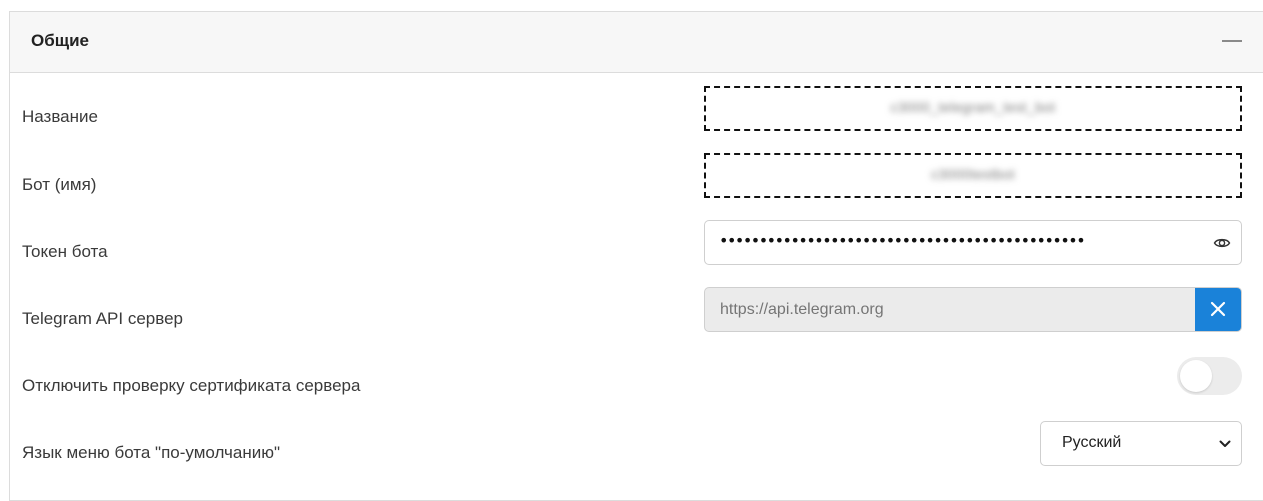  Describe the element at coordinates (65, 251) in the screenshot. I see `token-label: Токен бота` at that location.